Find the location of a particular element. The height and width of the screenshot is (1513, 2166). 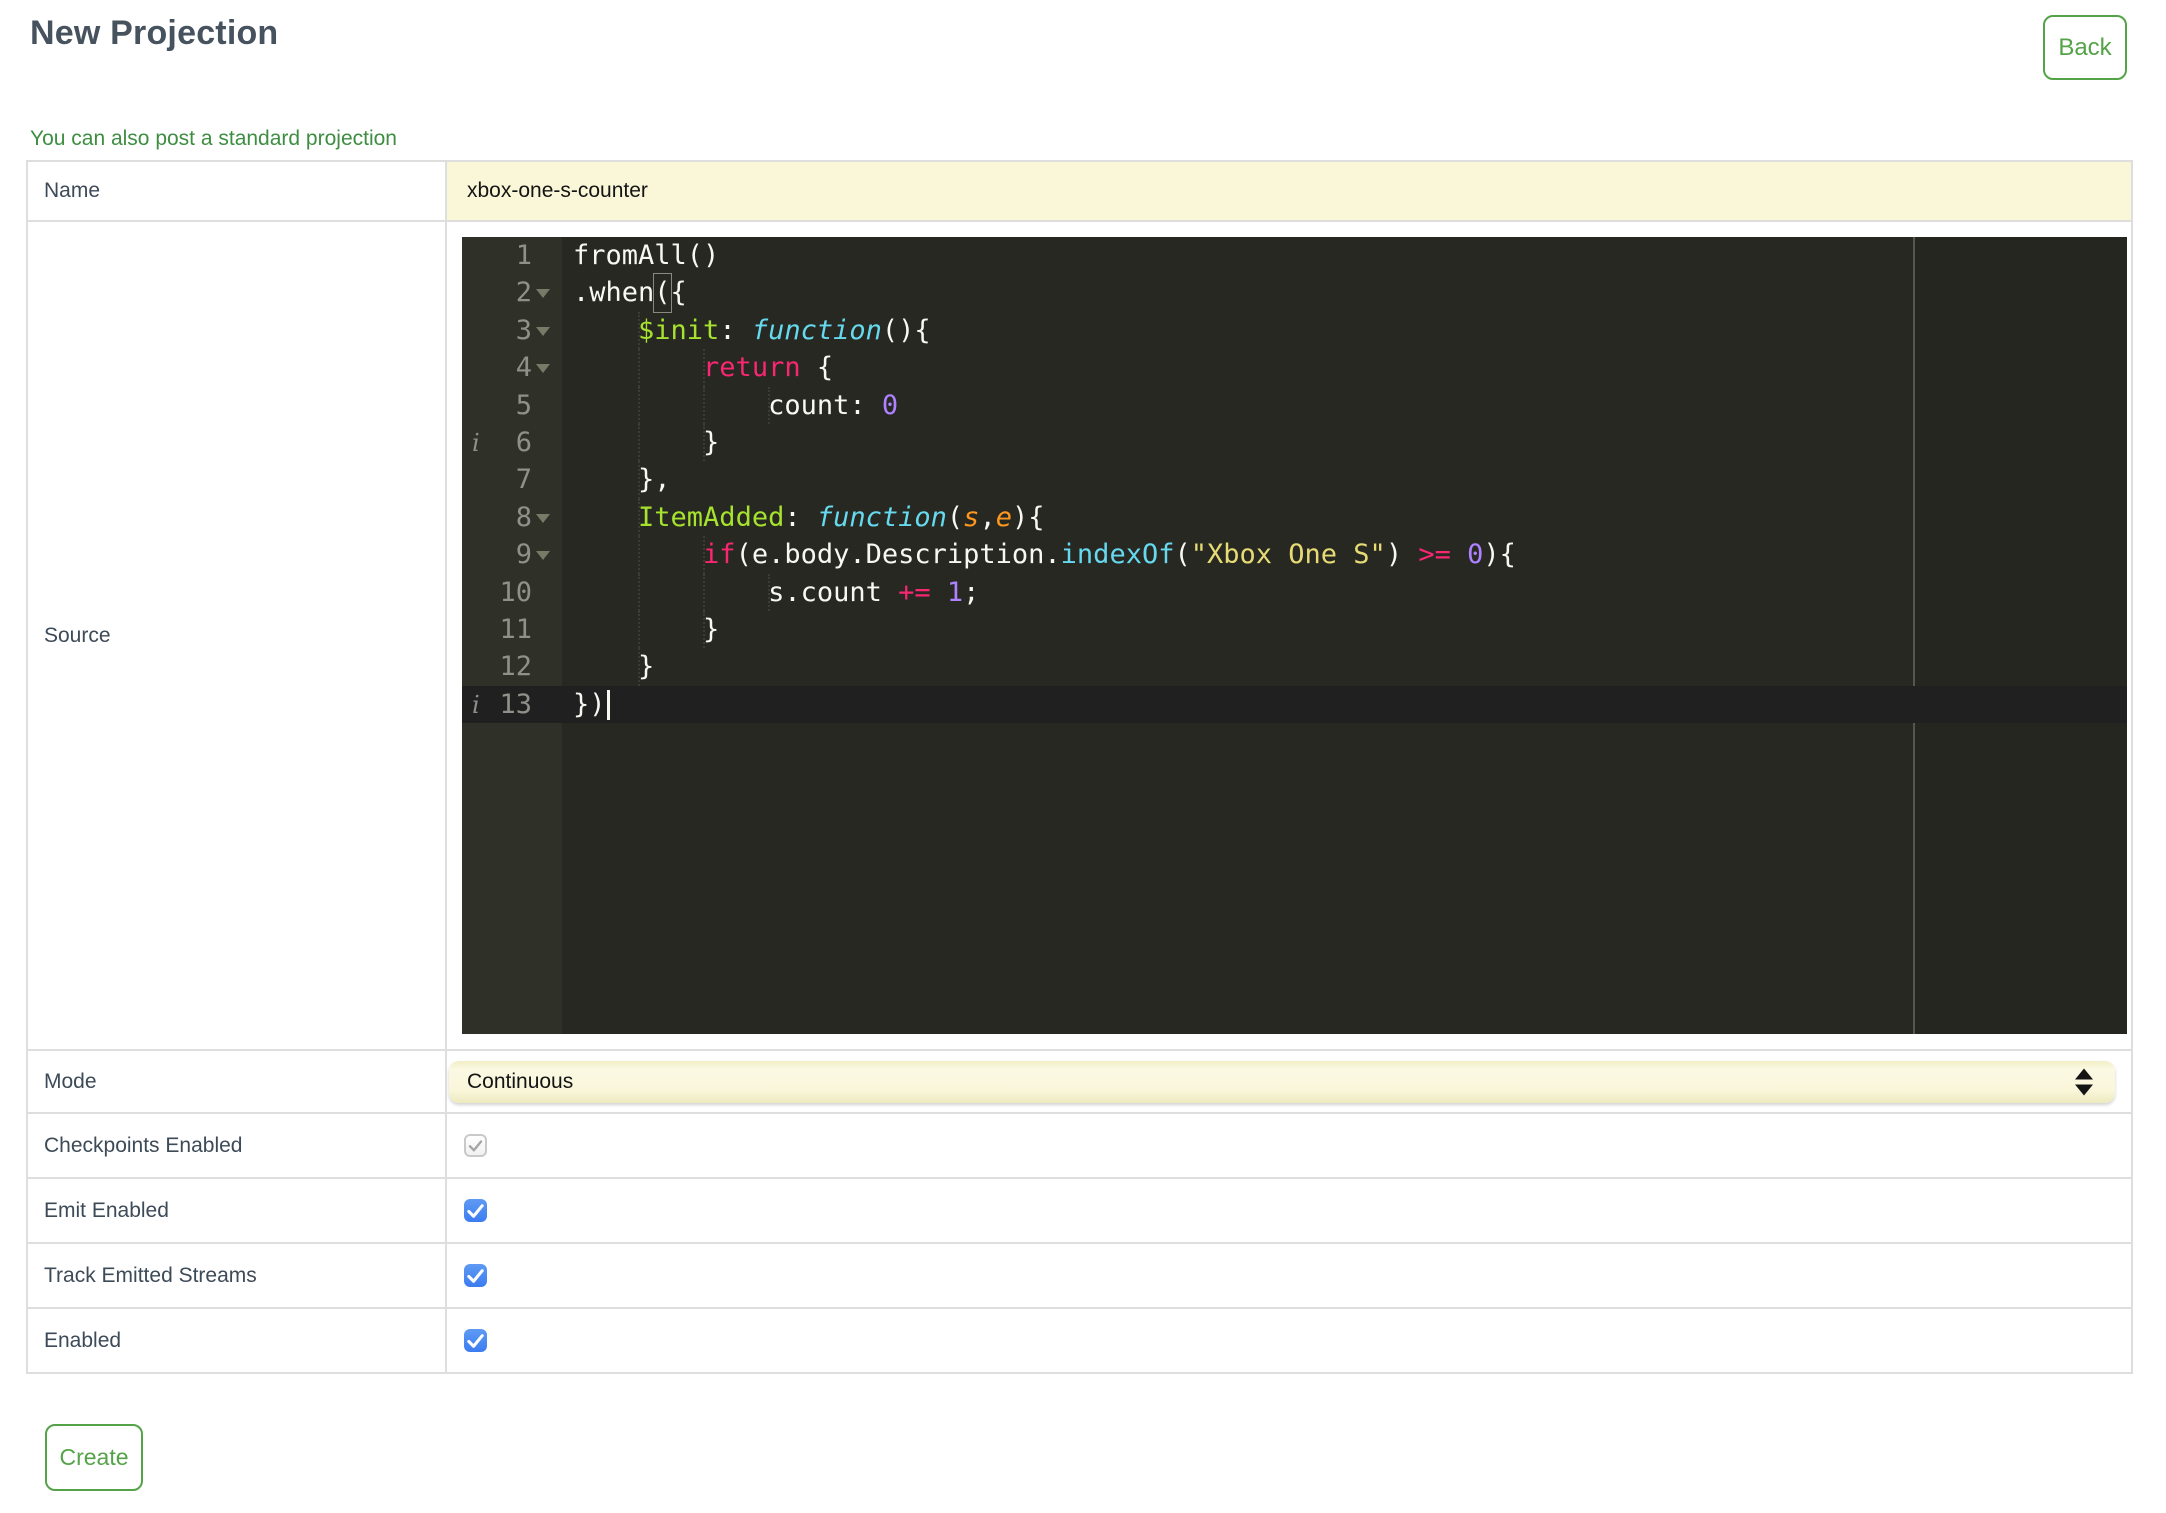

gutter-line-11: 11 is located at coordinates (512, 629).